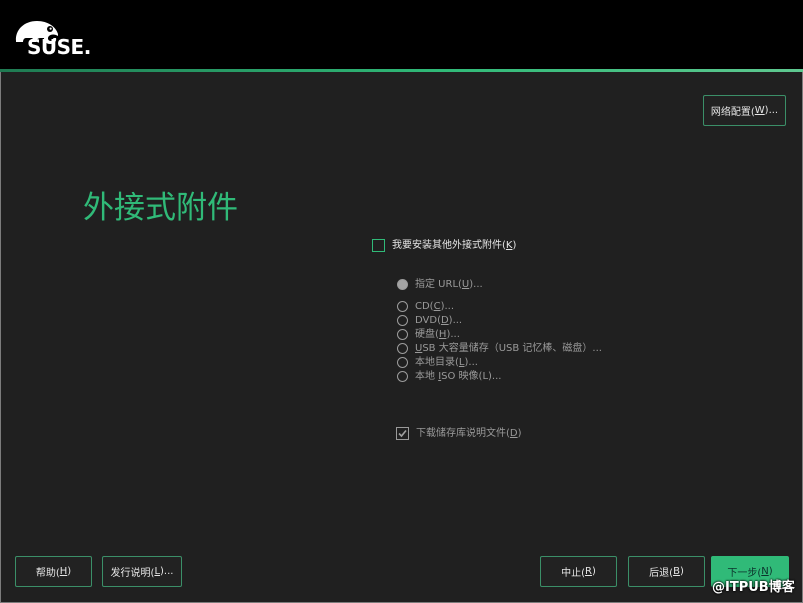 Image resolution: width=803 pixels, height=603 pixels. I want to click on download-descriptions-option: 下载储存库说明文件(D), so click(459, 433).